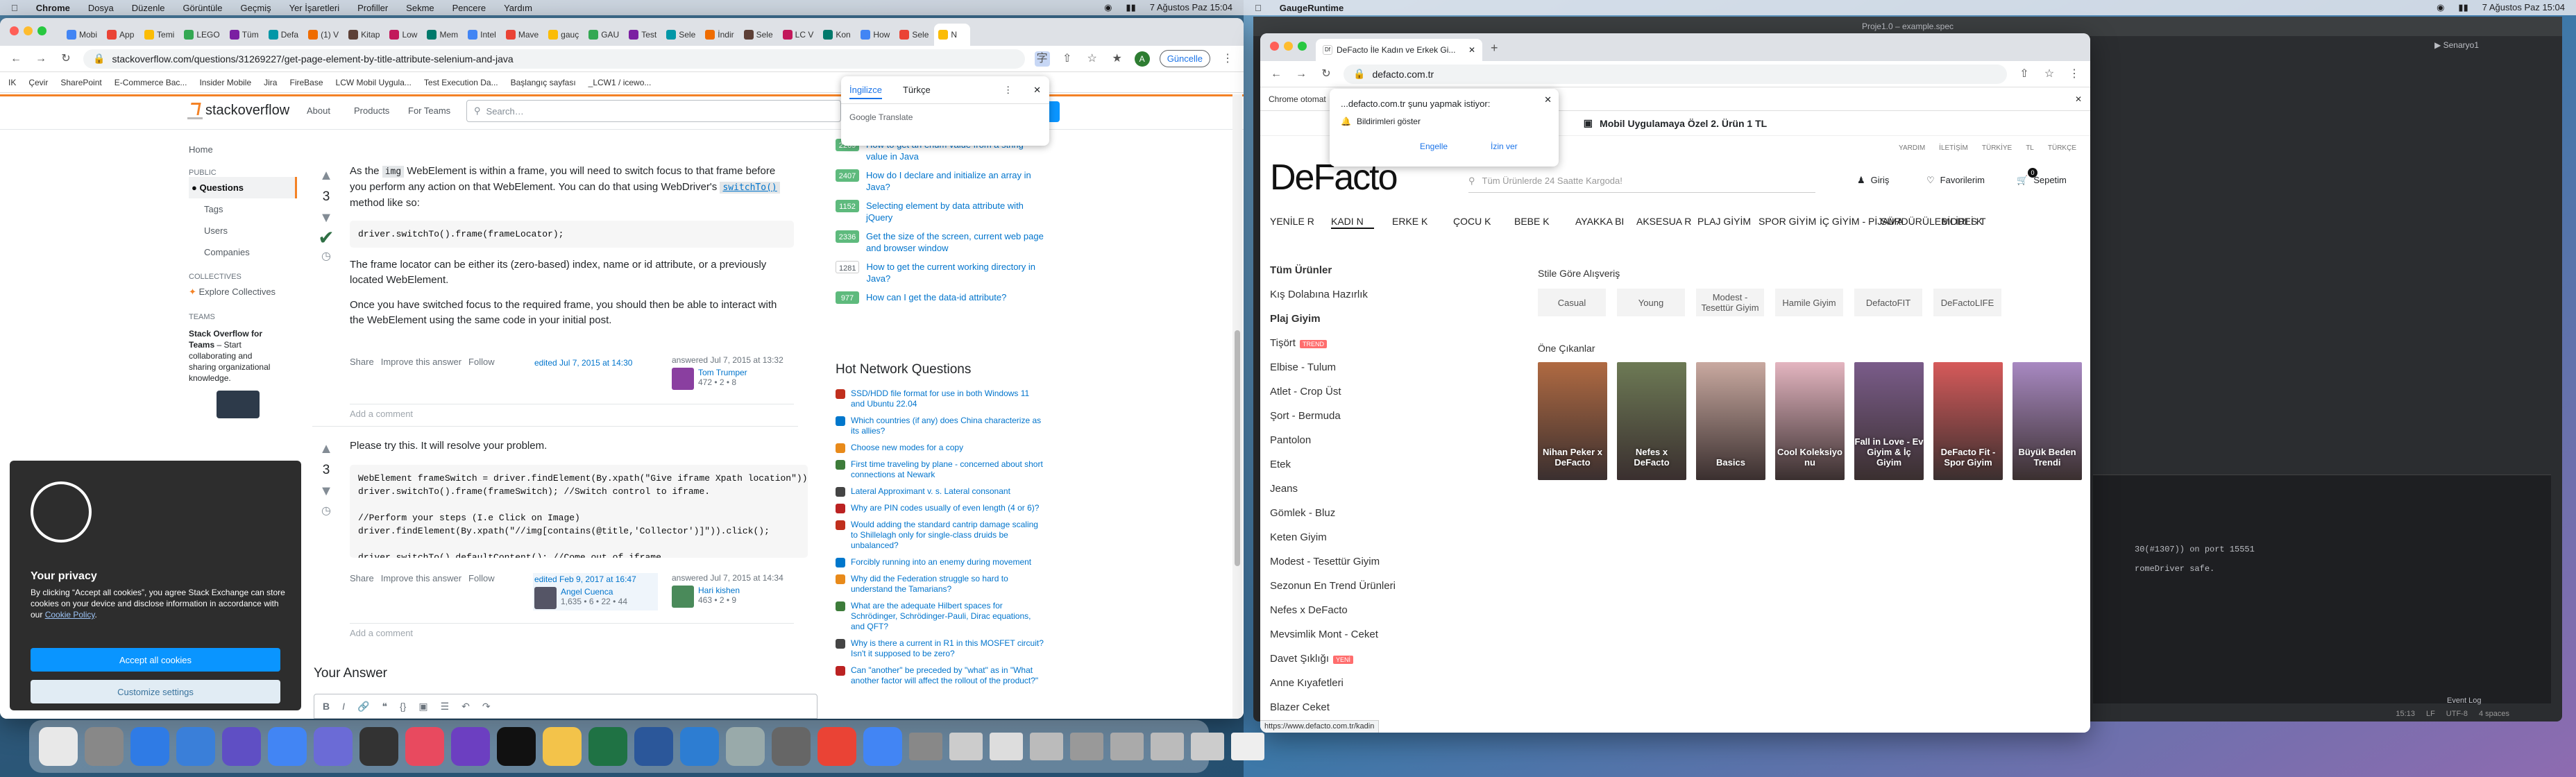 The height and width of the screenshot is (777, 2576). Describe the element at coordinates (1475, 221) in the screenshot. I see `defacto-nav-item: ÇOCU K` at that location.